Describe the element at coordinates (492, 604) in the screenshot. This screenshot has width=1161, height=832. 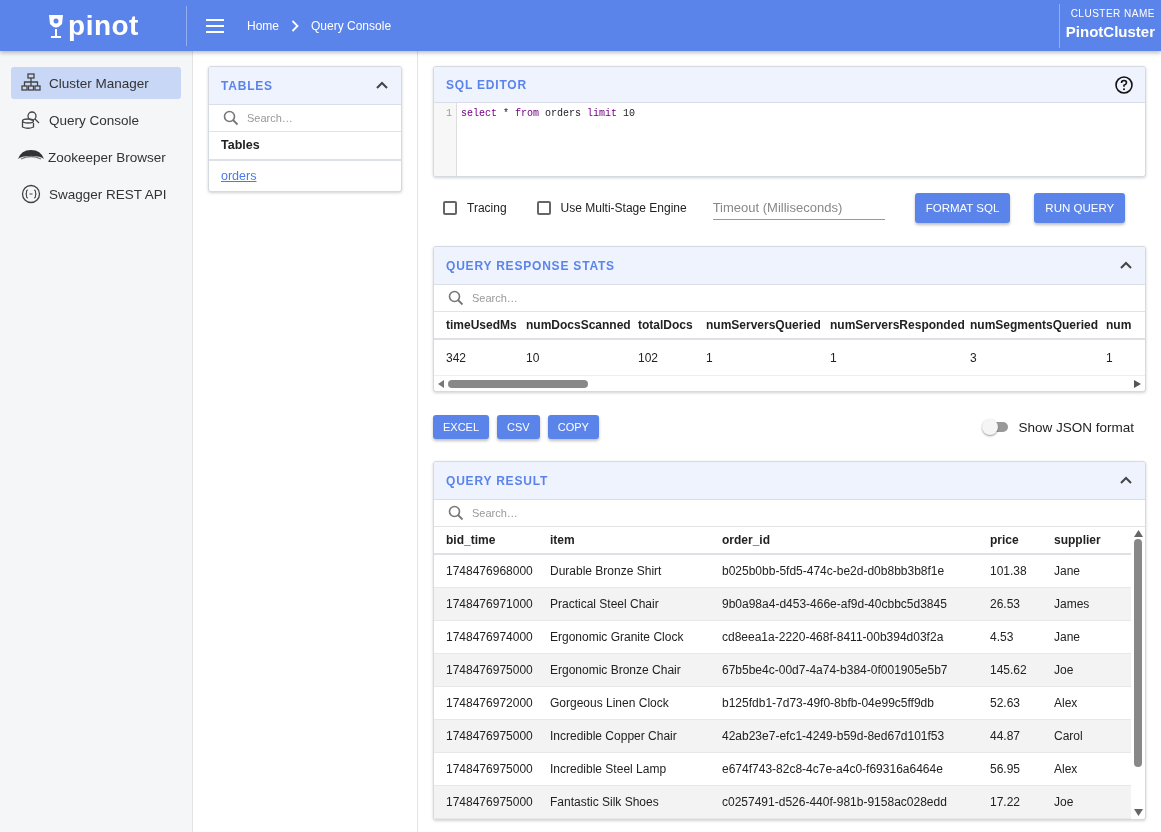
I see `table-cell: 1748476971000` at that location.